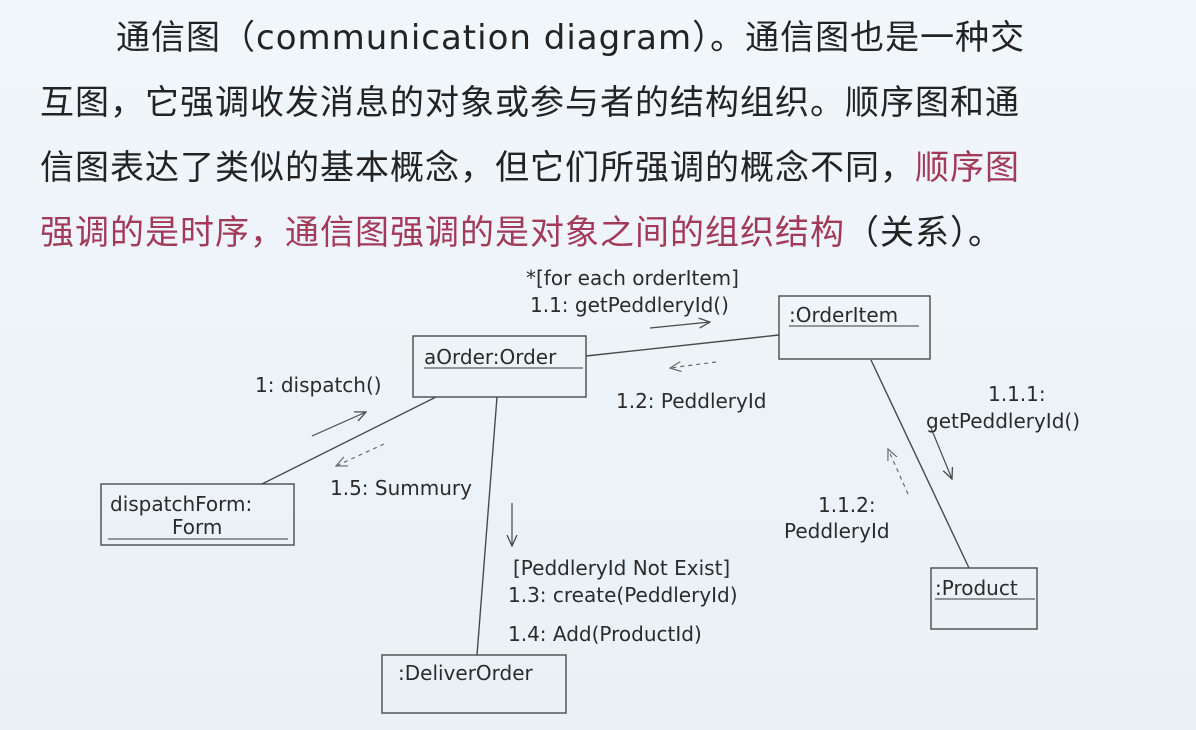 The width and height of the screenshot is (1196, 730). Describe the element at coordinates (843, 315) in the screenshot. I see `object-orderitem-label: :OrderItem` at that location.